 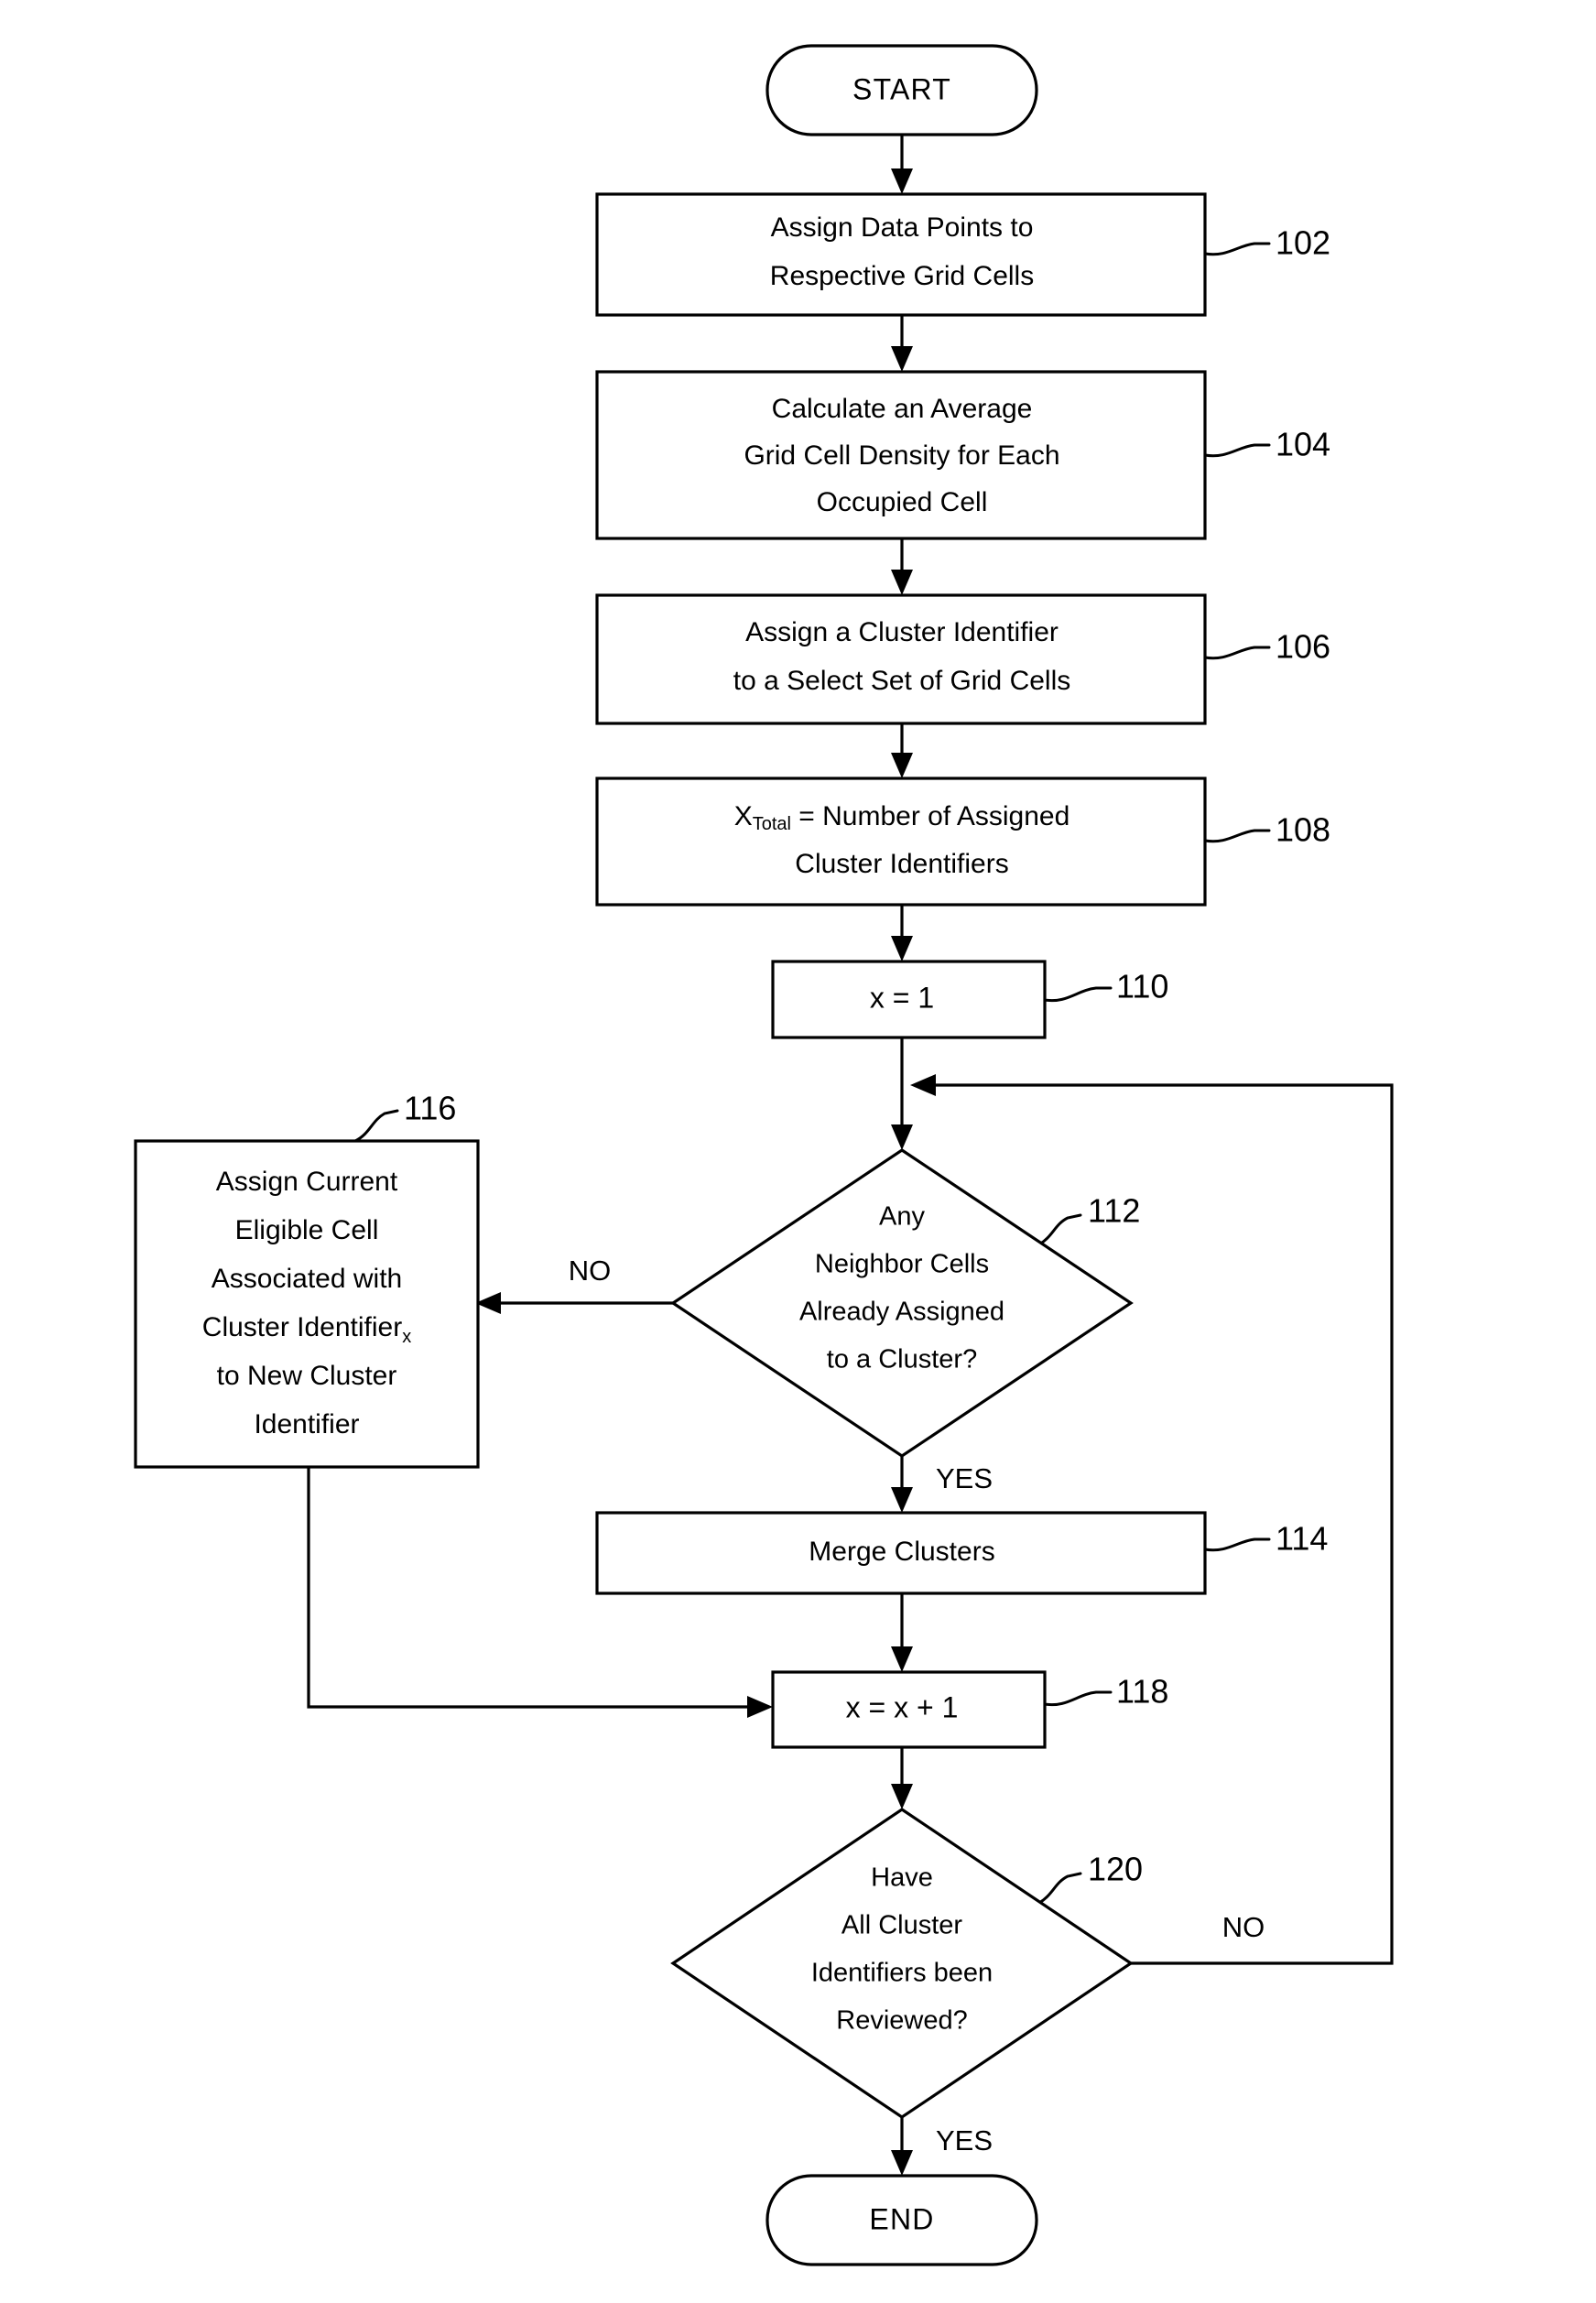 I want to click on process-116-line-3: Associated with, so click(x=307, y=1279).